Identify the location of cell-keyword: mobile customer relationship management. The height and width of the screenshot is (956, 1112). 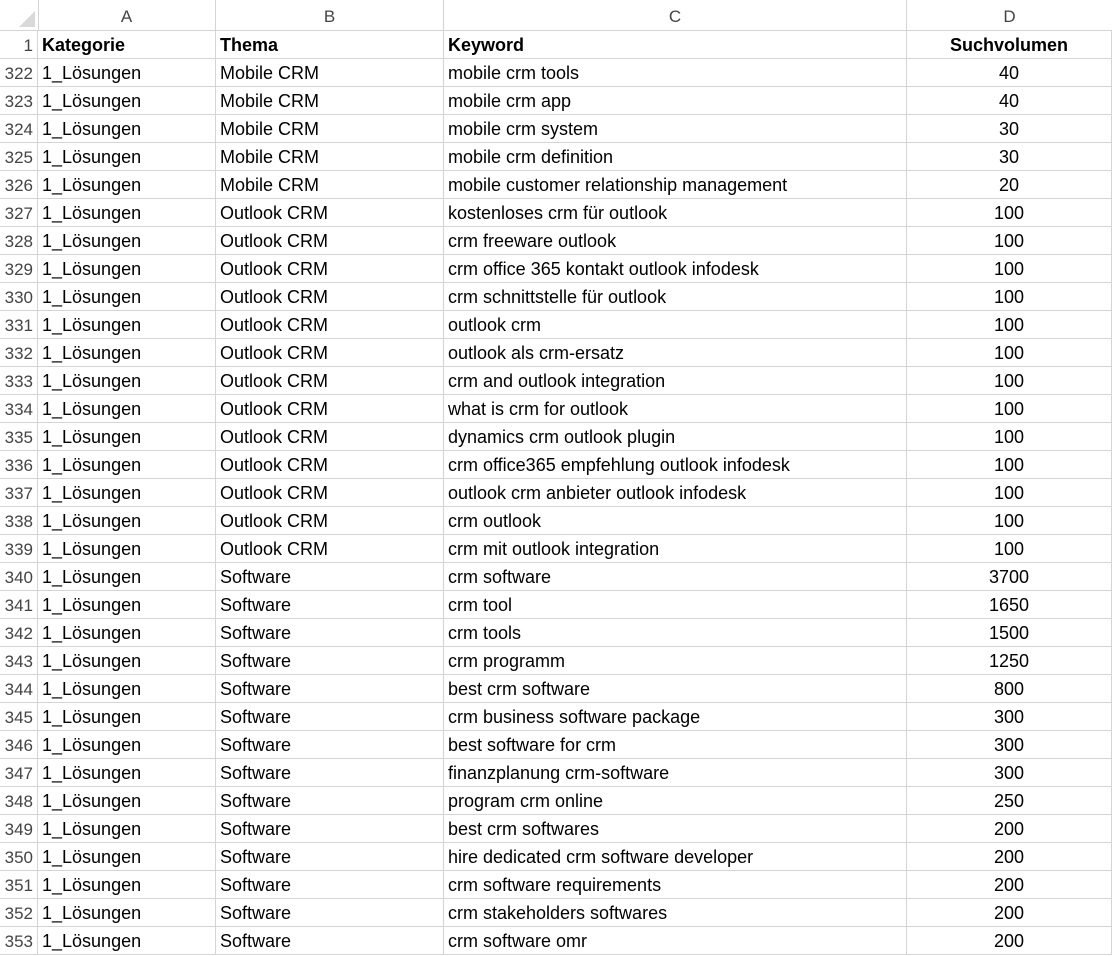
(675, 184).